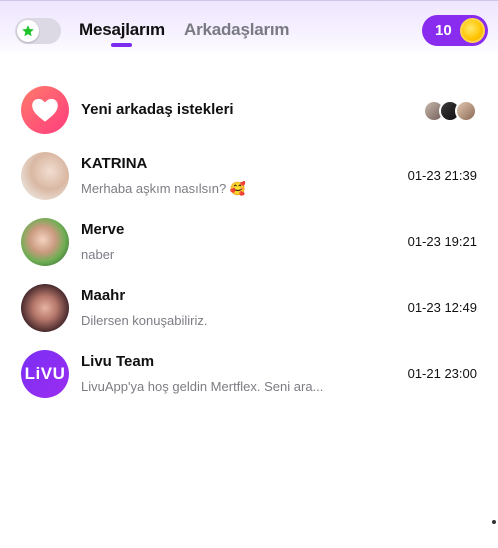  Describe the element at coordinates (249, 110) in the screenshot. I see `friend-requests-row: Yeni arkadaş istekleri` at that location.